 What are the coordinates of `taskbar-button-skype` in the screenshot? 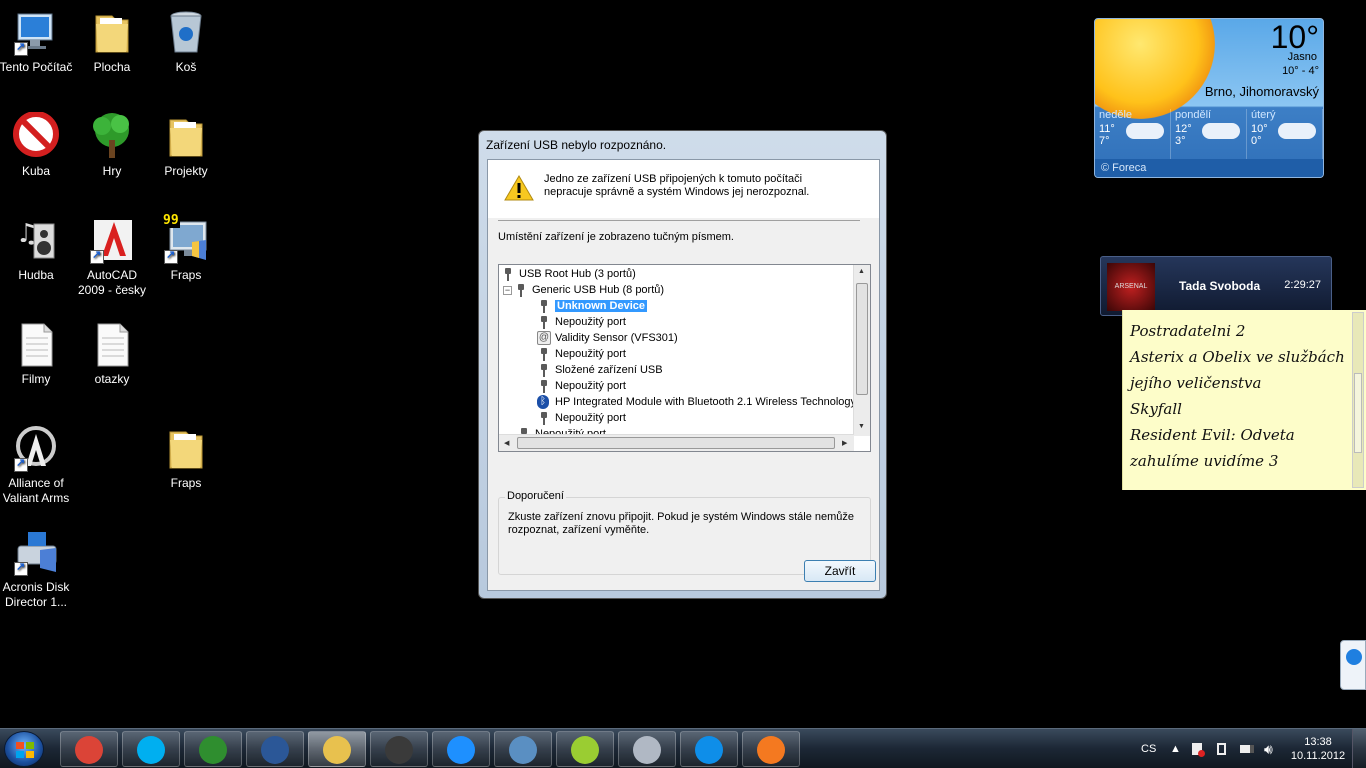 It's located at (151, 749).